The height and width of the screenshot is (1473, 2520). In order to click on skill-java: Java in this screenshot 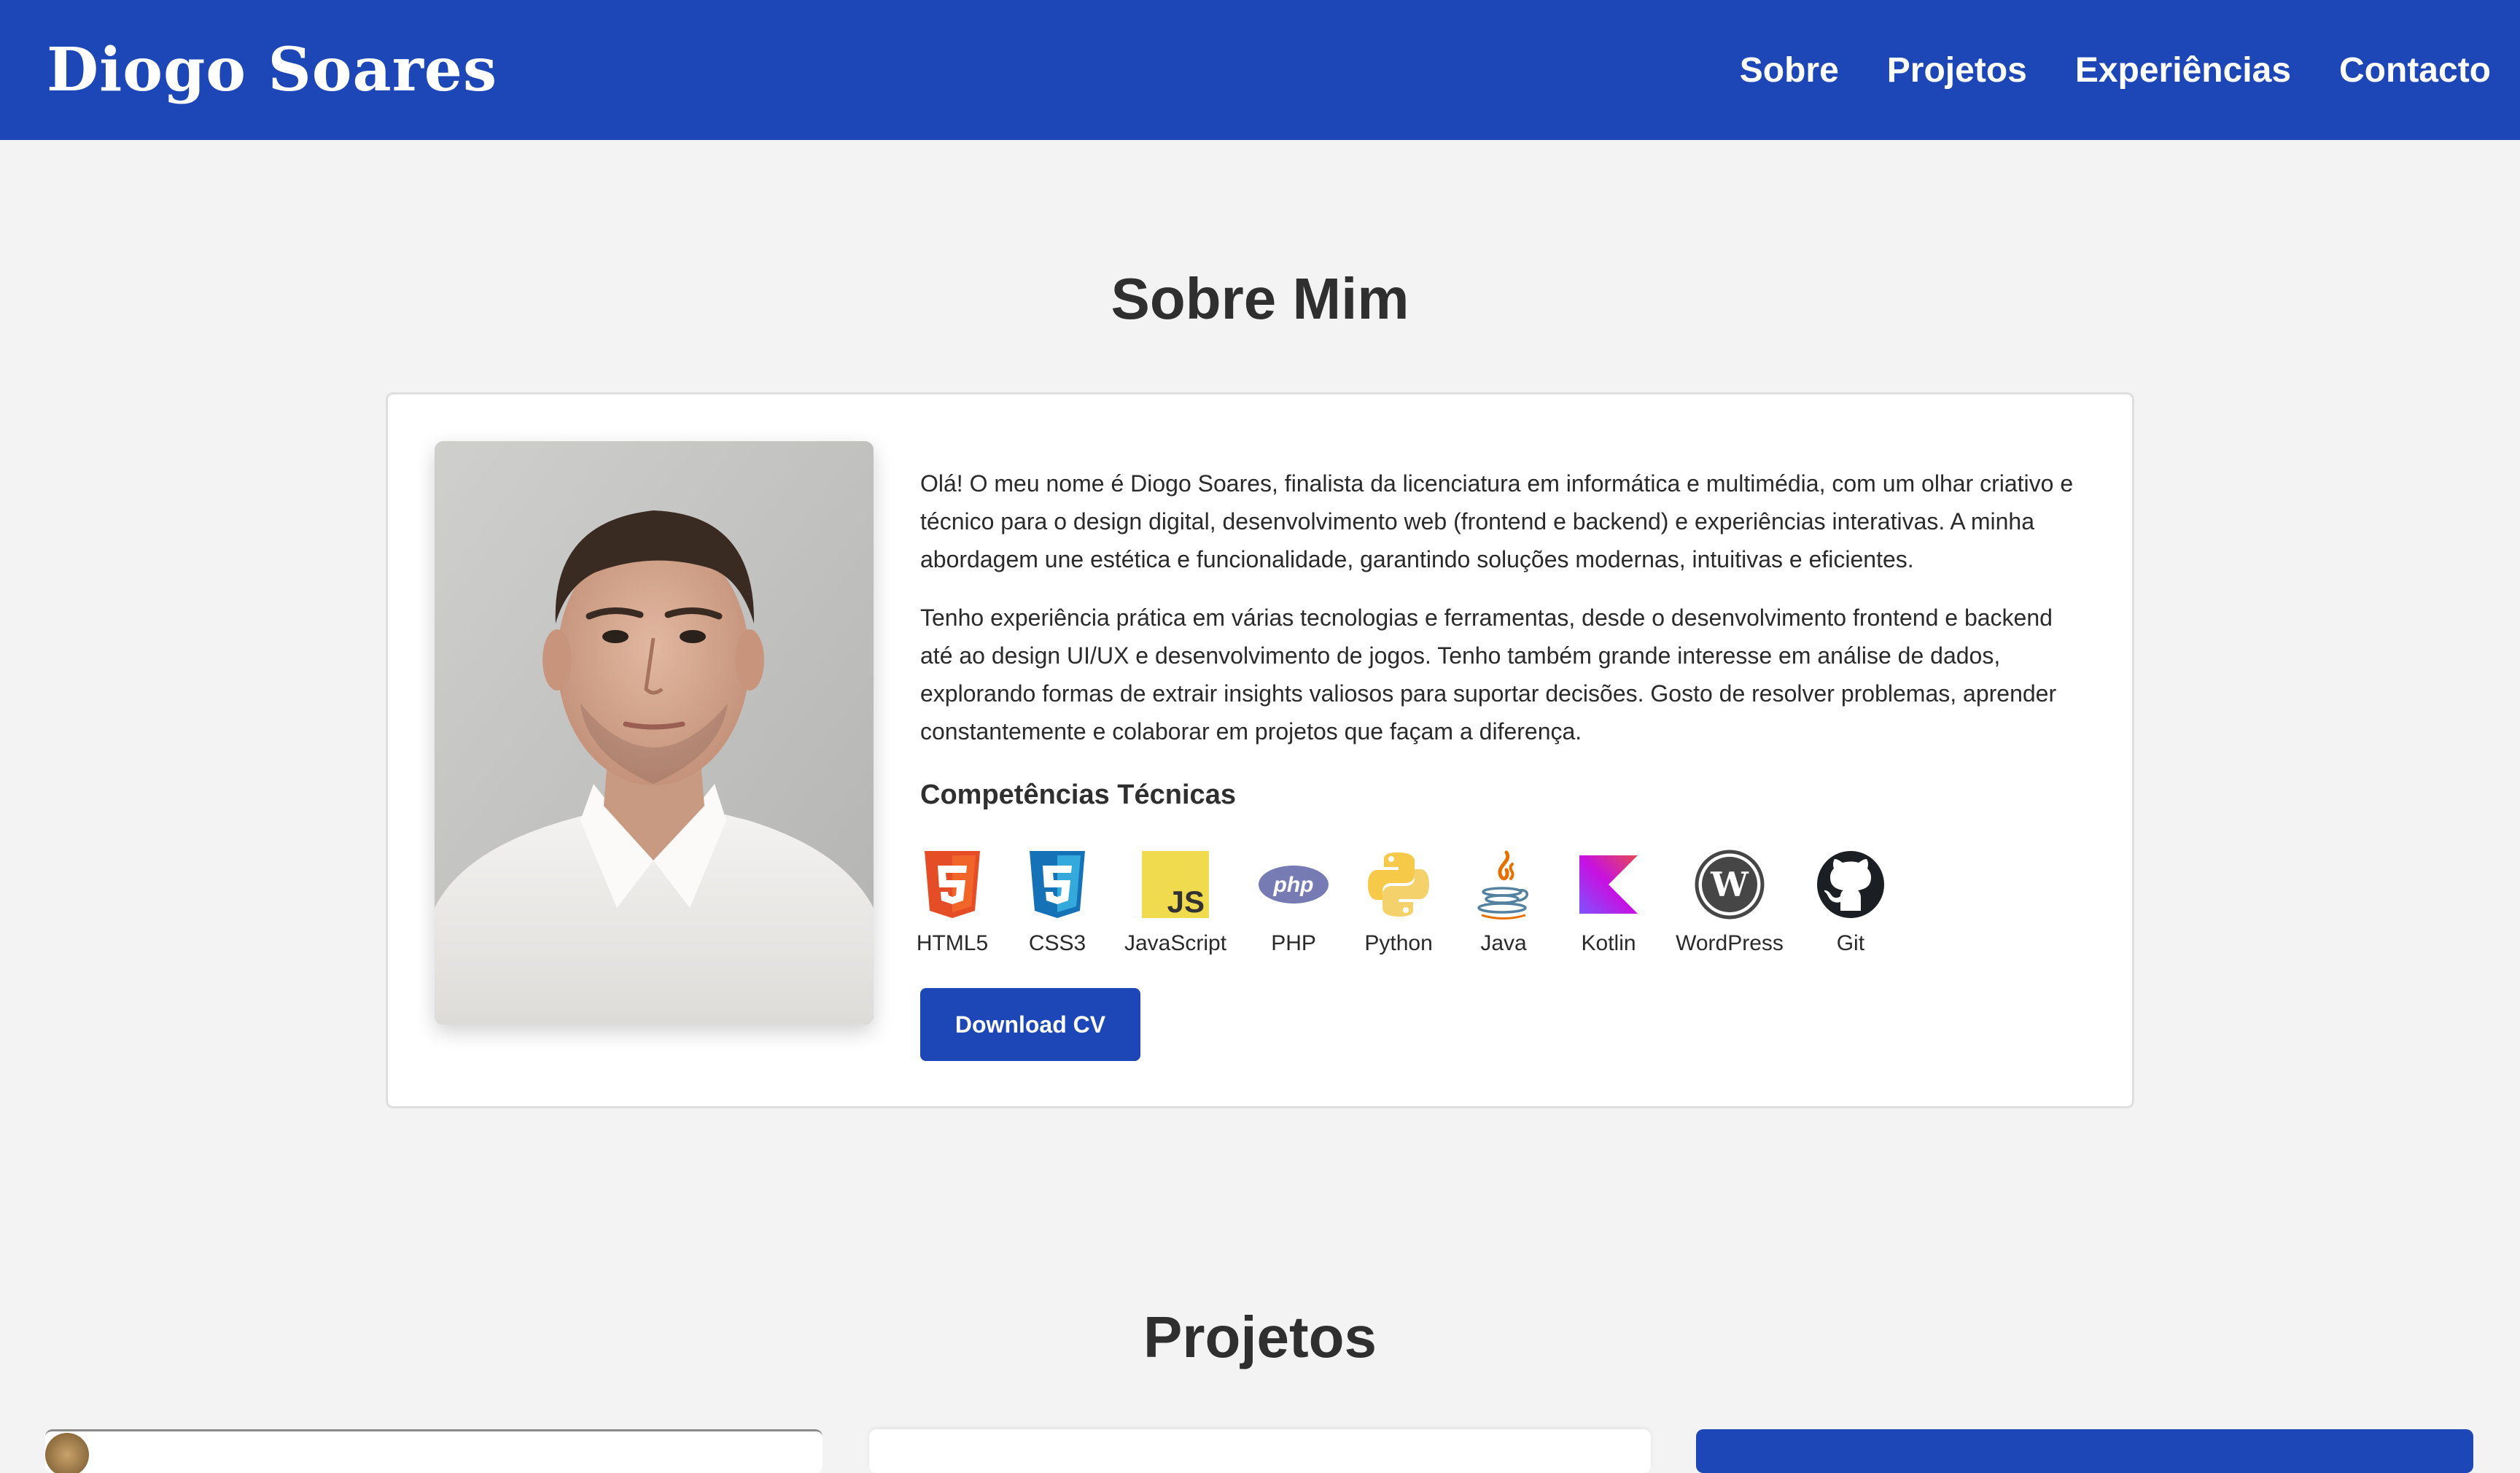, I will do `click(1503, 901)`.